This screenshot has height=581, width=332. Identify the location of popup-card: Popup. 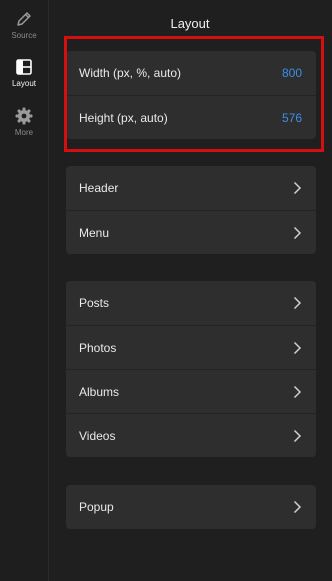
(191, 507).